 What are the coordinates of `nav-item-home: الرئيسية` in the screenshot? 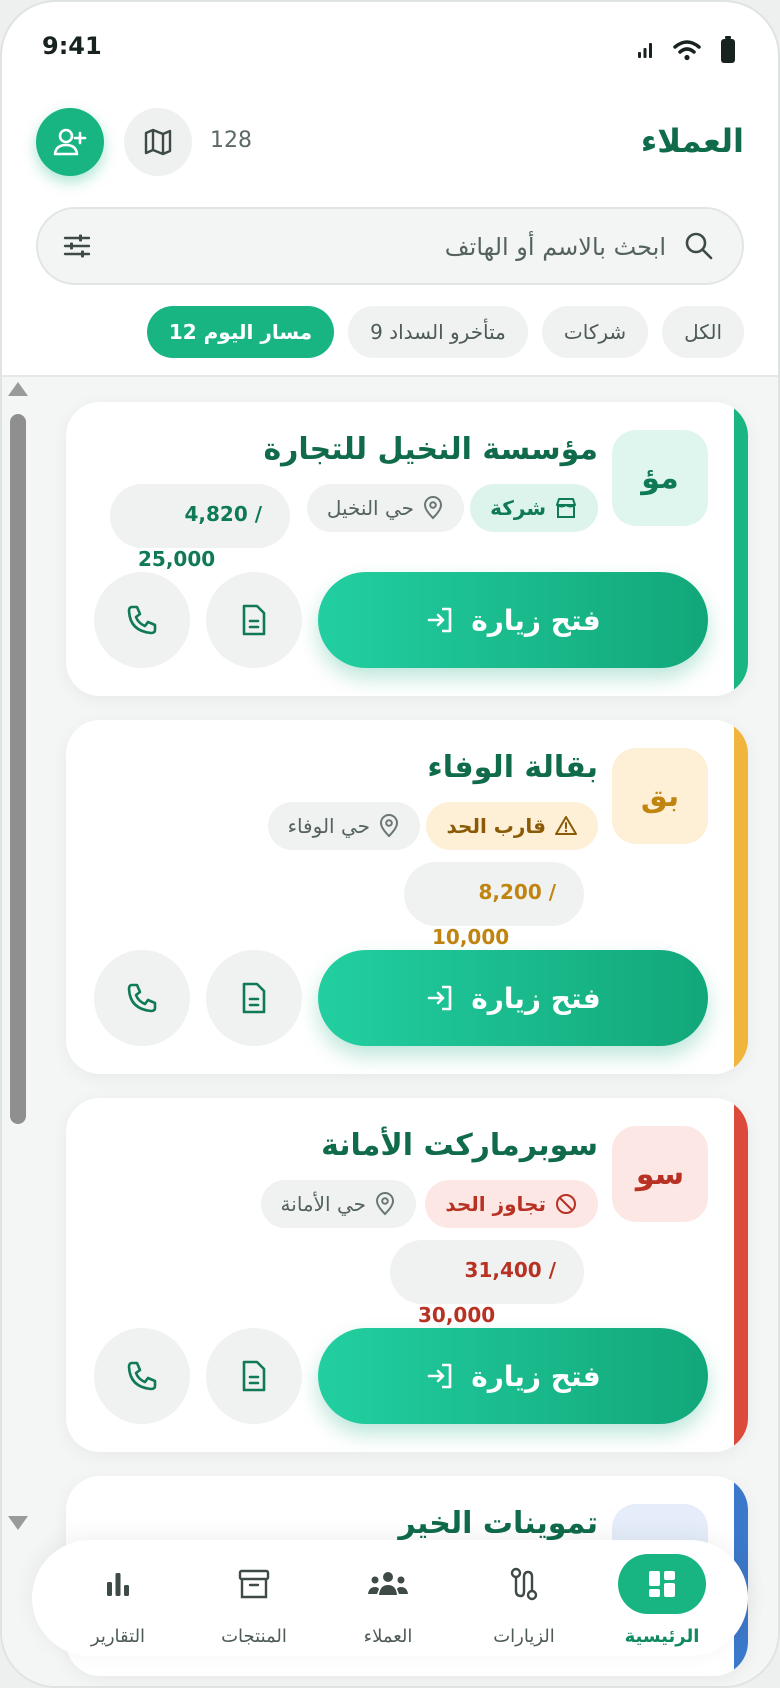 It's located at (662, 1600).